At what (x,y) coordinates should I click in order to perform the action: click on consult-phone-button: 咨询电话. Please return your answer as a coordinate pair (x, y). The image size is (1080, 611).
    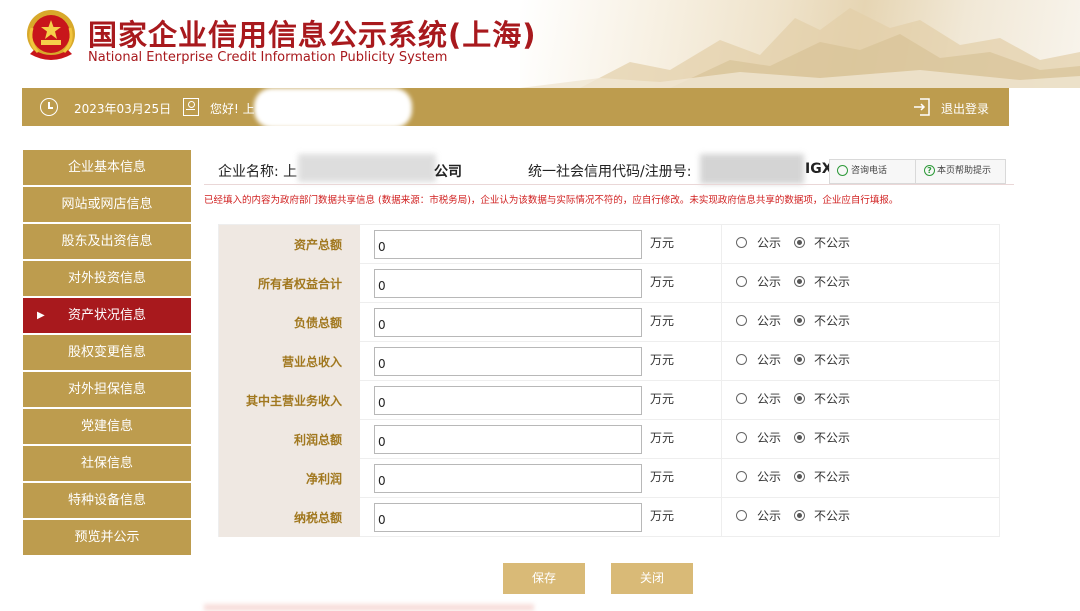
    Looking at the image, I should click on (873, 171).